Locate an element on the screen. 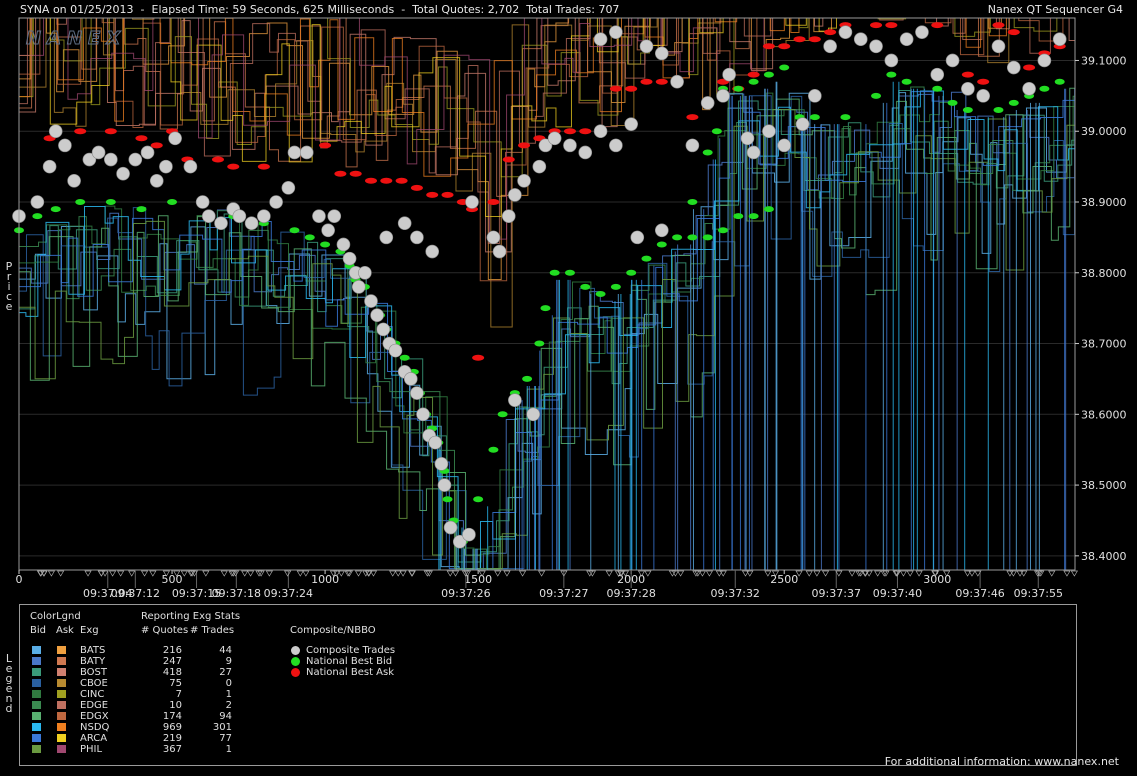 The height and width of the screenshot is (776, 1137). legend-quote-count: 969 is located at coordinates (172, 727).